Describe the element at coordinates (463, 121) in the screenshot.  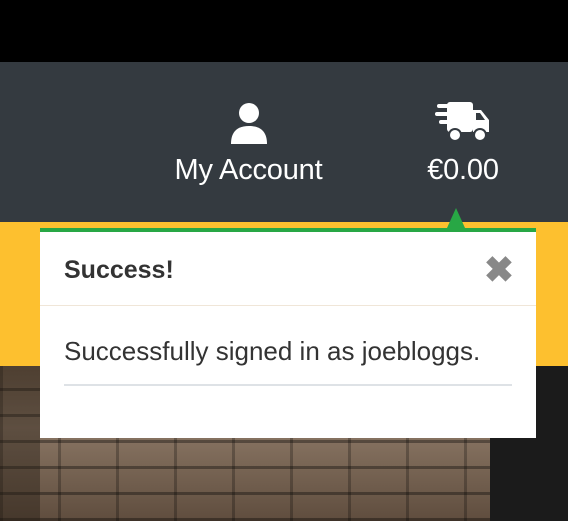
I see `delivery-truck-icon` at that location.